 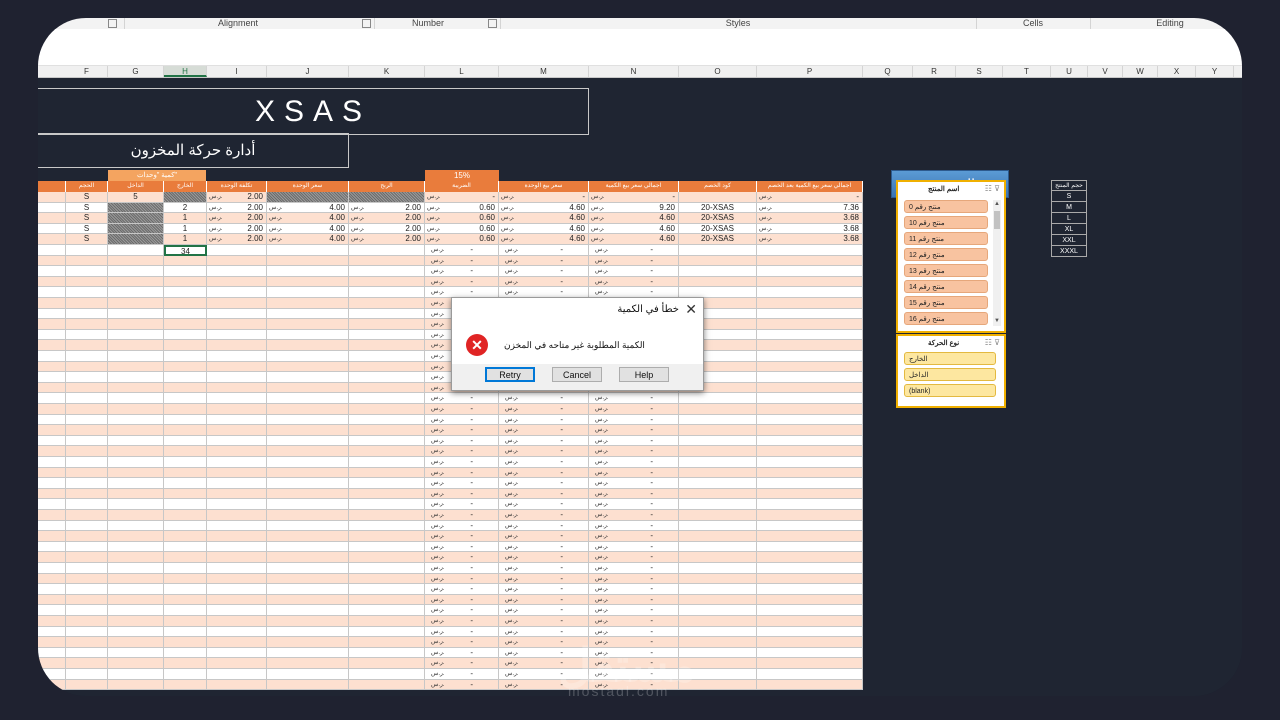 What do you see at coordinates (997, 321) in the screenshot?
I see `scroll-down-icon: ▼` at bounding box center [997, 321].